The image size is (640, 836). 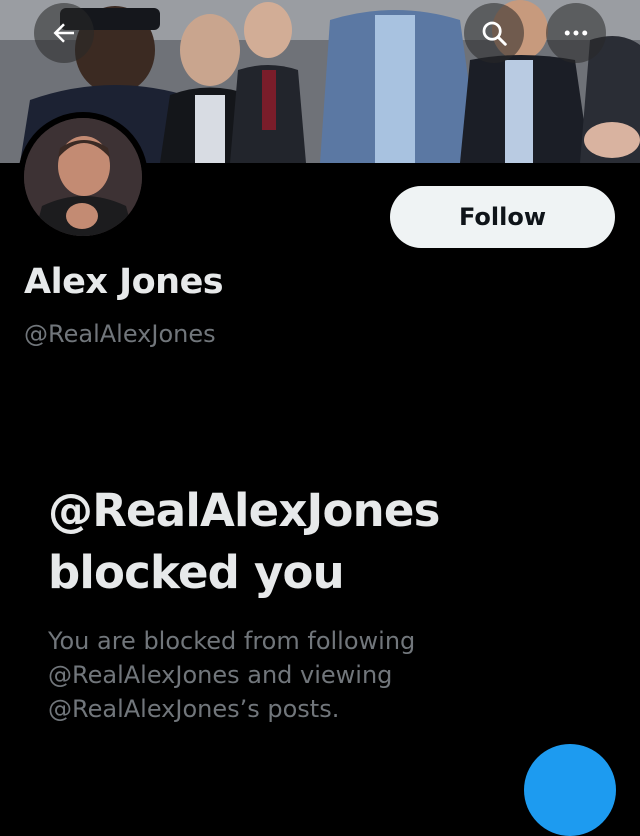 I want to click on more-options-button, so click(x=576, y=33).